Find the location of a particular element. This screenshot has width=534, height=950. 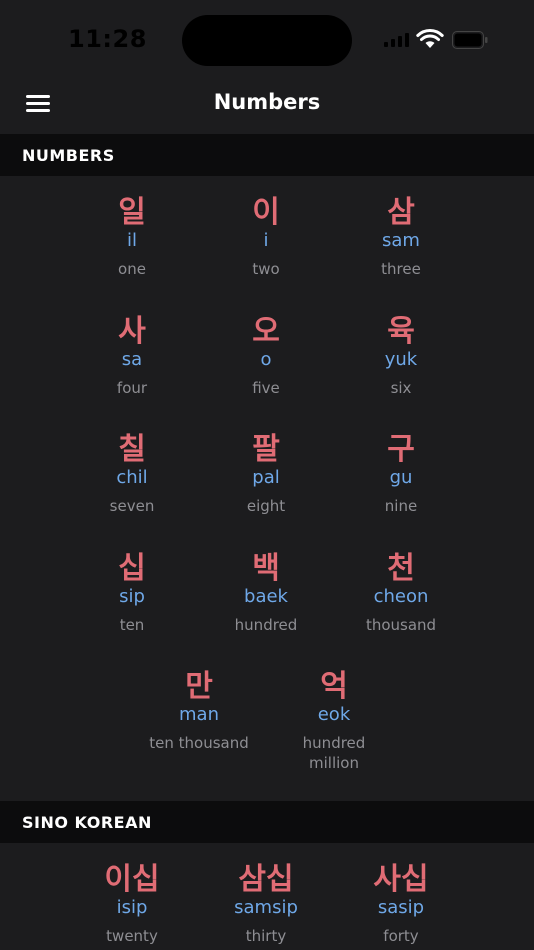

meaning-text: one is located at coordinates (132, 269).